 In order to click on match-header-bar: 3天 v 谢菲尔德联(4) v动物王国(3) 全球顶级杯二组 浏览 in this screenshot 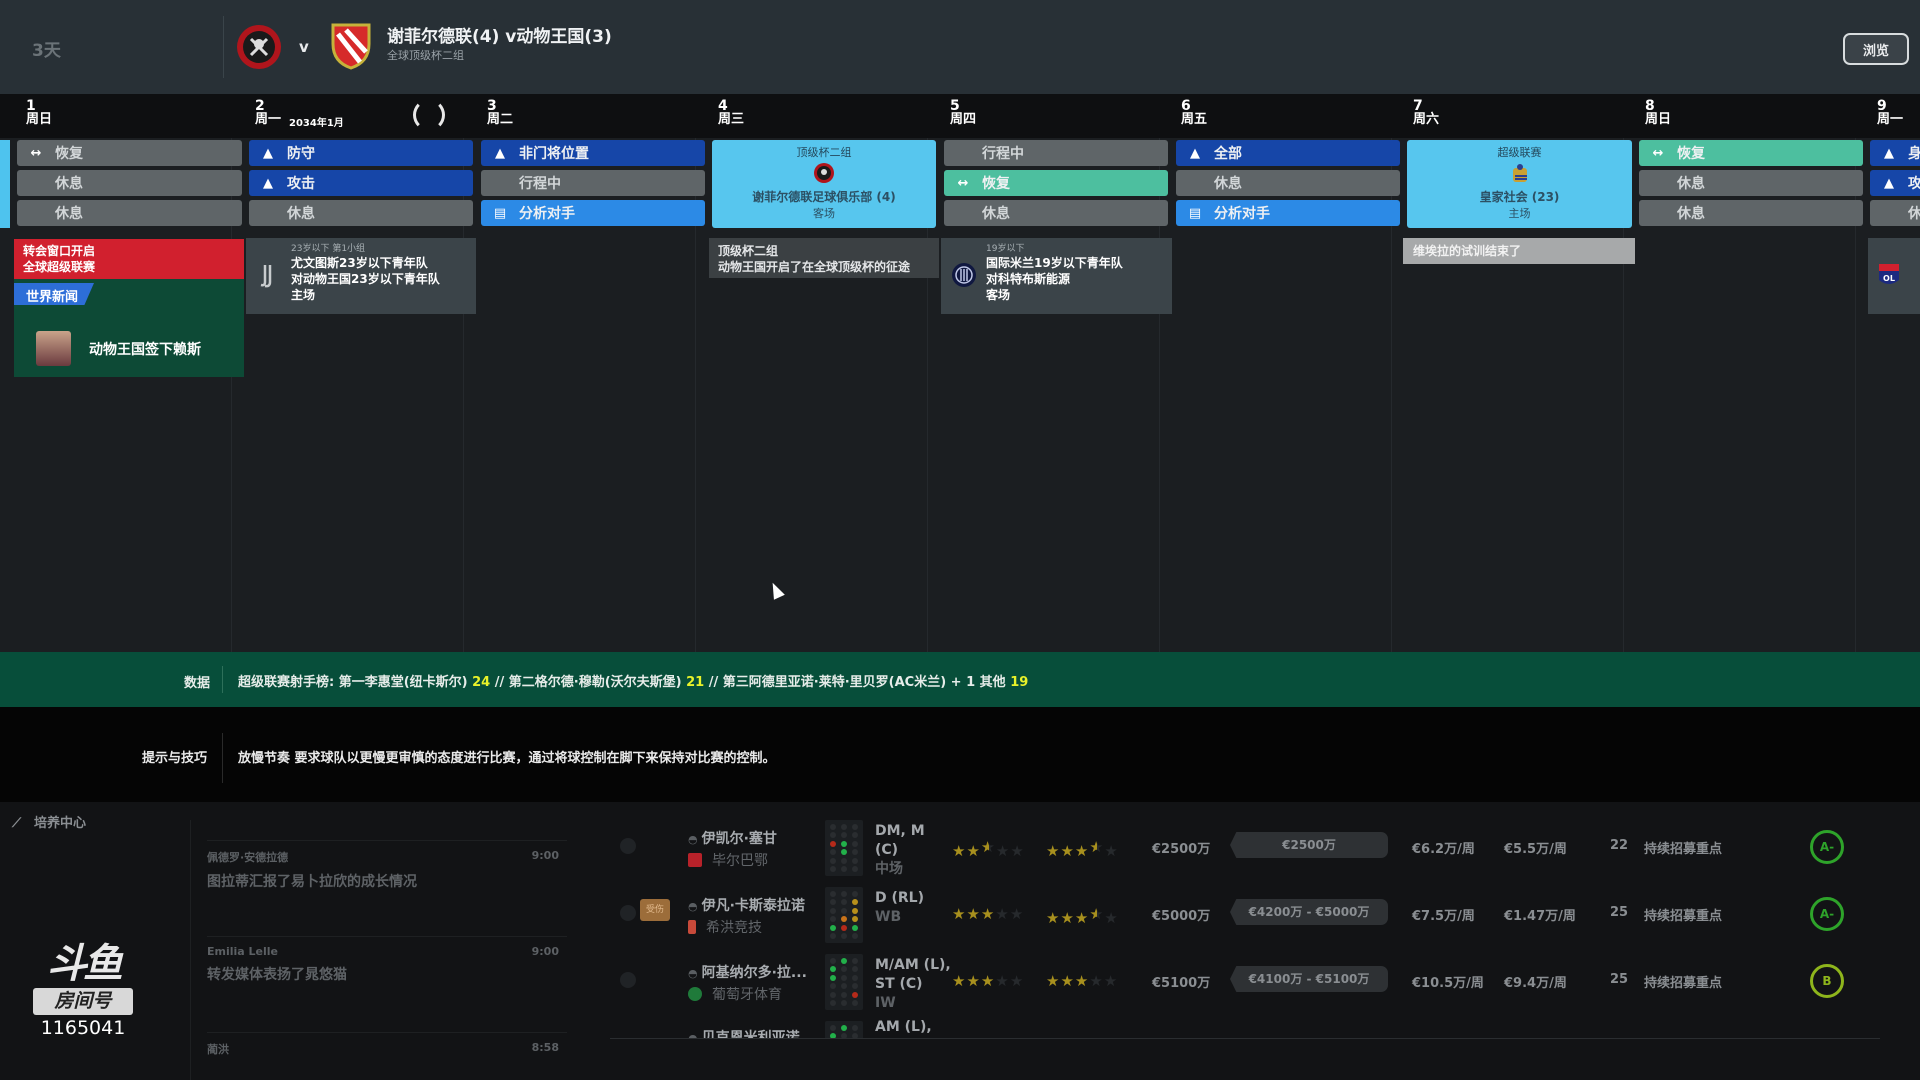, I will do `click(960, 47)`.